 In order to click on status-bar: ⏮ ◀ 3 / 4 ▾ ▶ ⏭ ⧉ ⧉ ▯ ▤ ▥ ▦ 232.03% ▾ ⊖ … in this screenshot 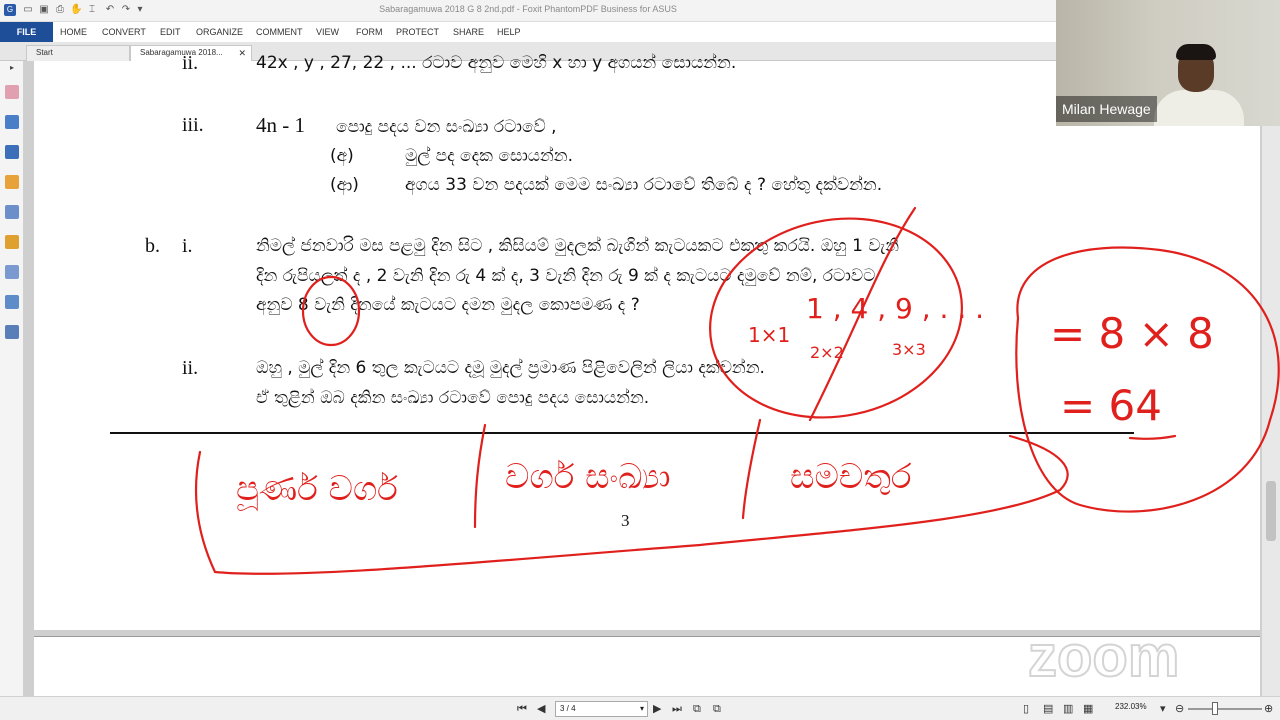, I will do `click(640, 708)`.